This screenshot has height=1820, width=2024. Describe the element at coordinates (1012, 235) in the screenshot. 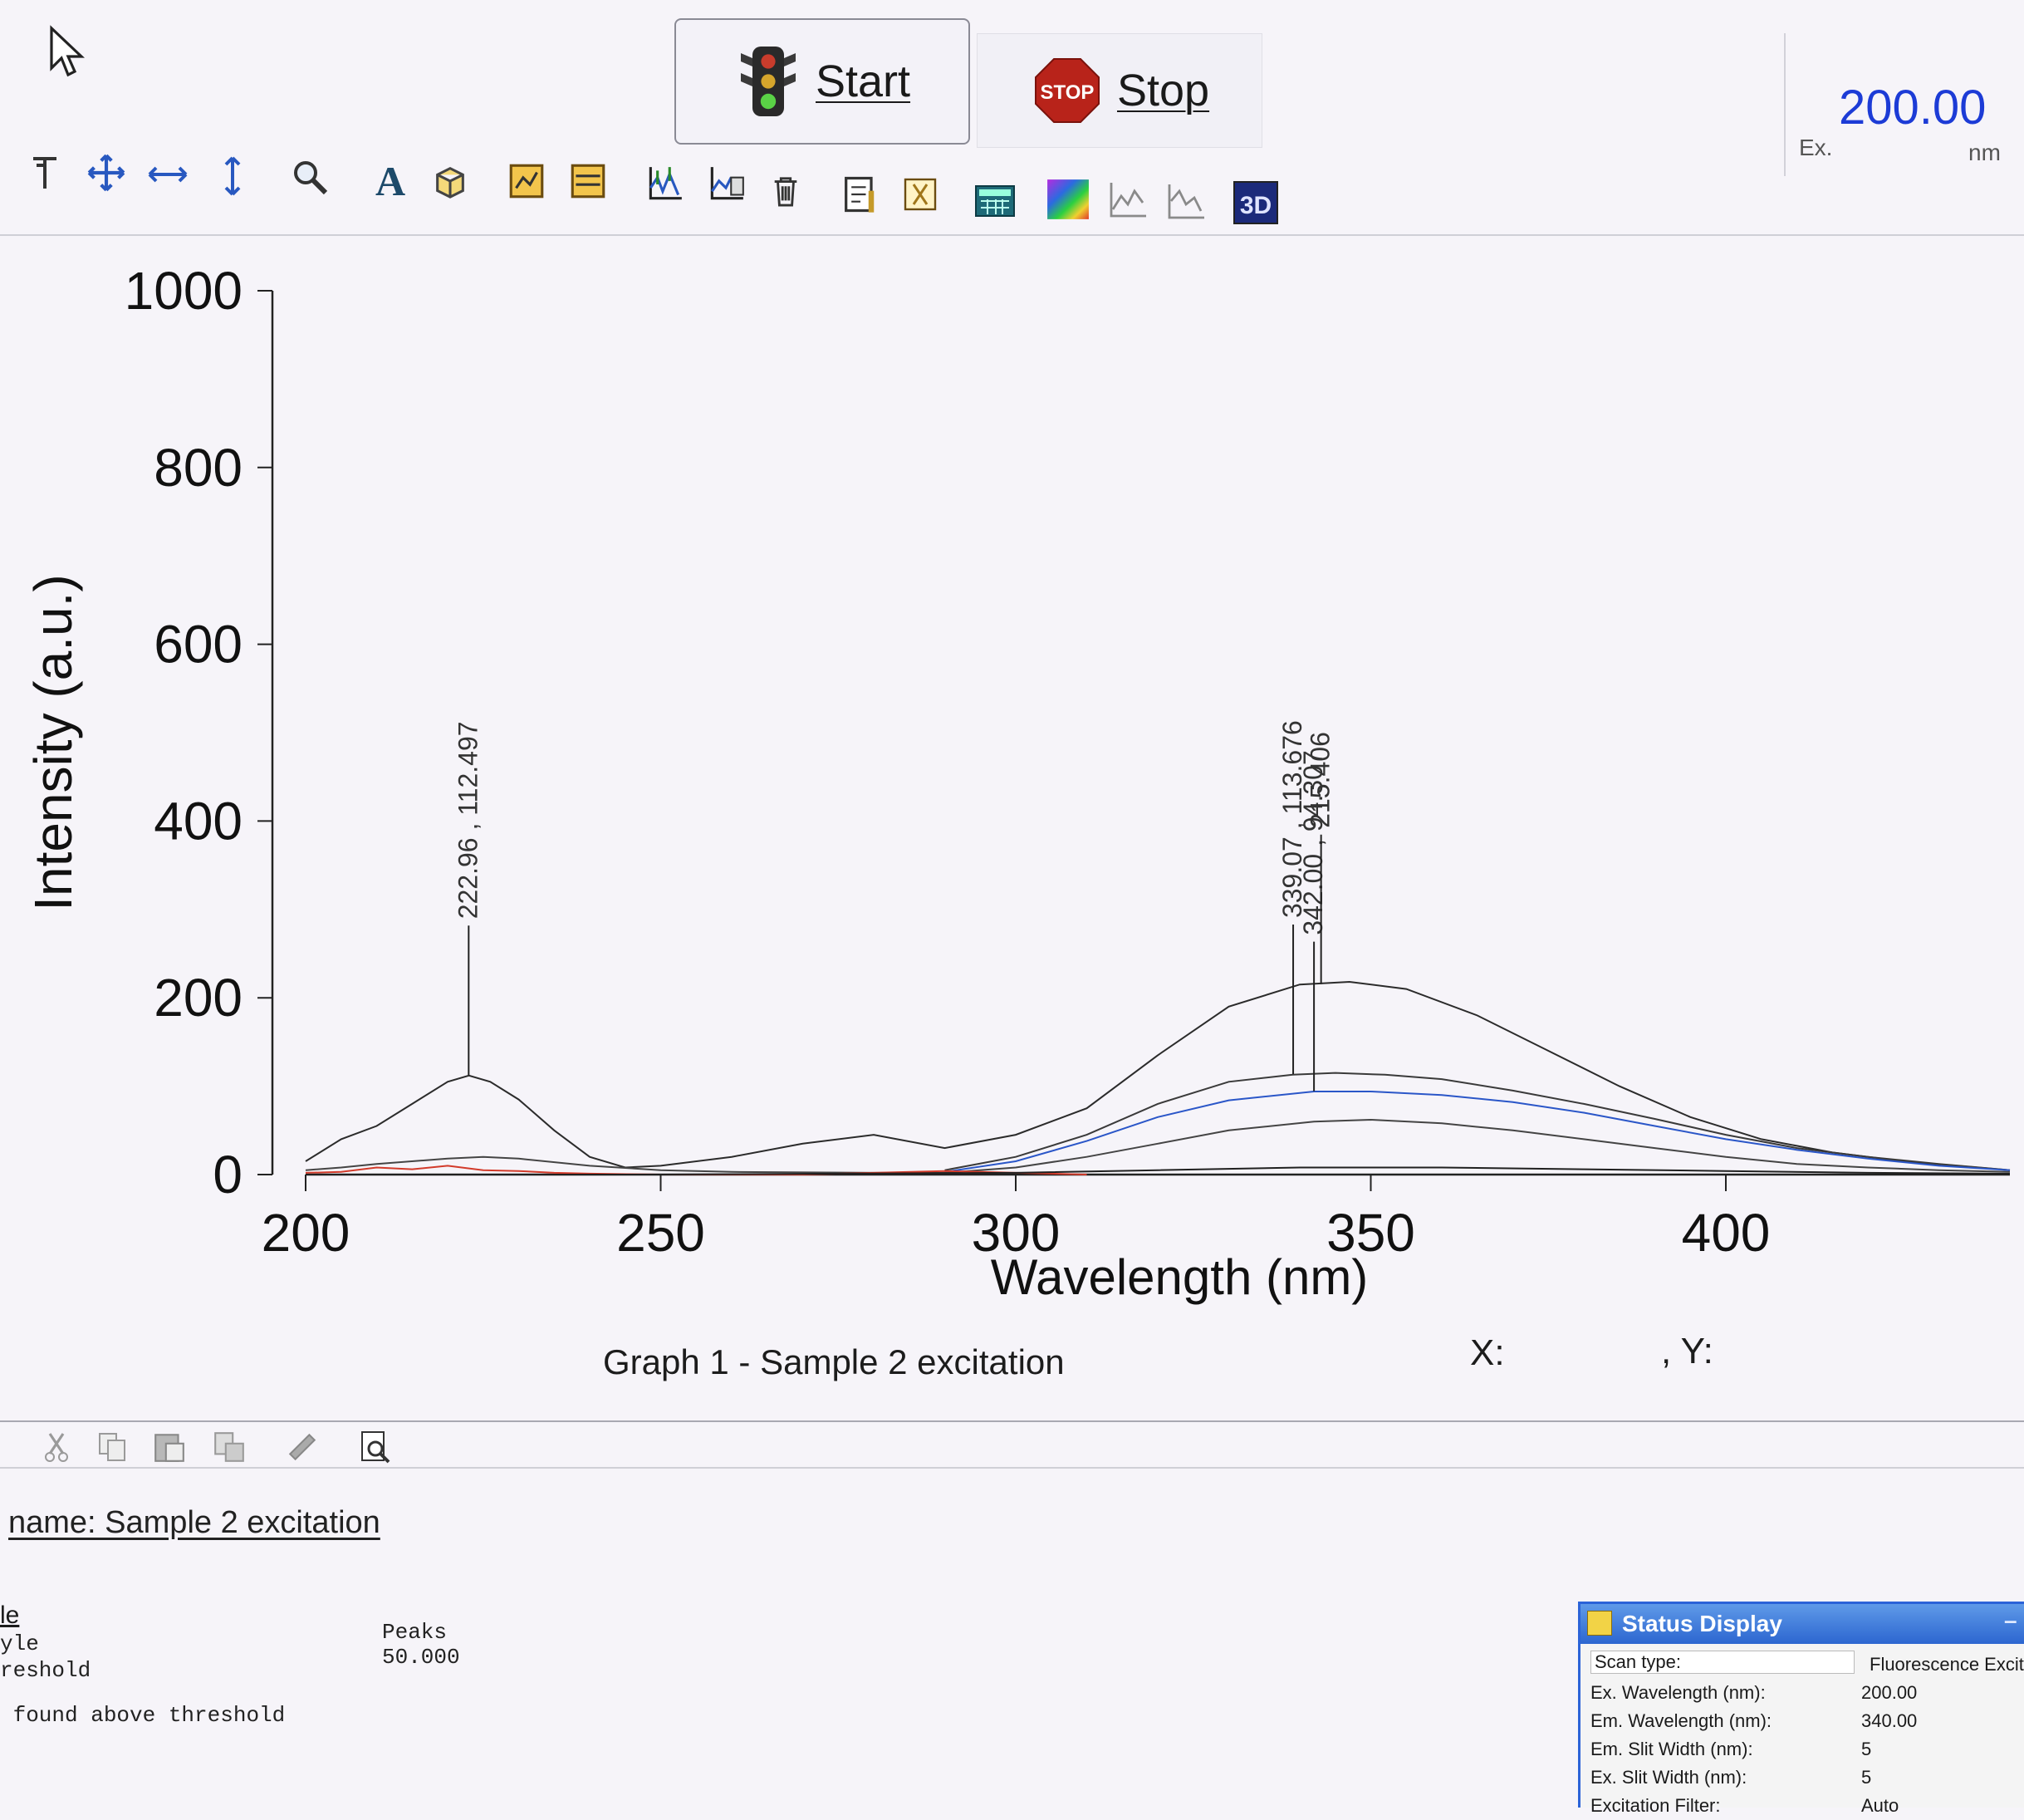

I see `toolbar-divider` at that location.